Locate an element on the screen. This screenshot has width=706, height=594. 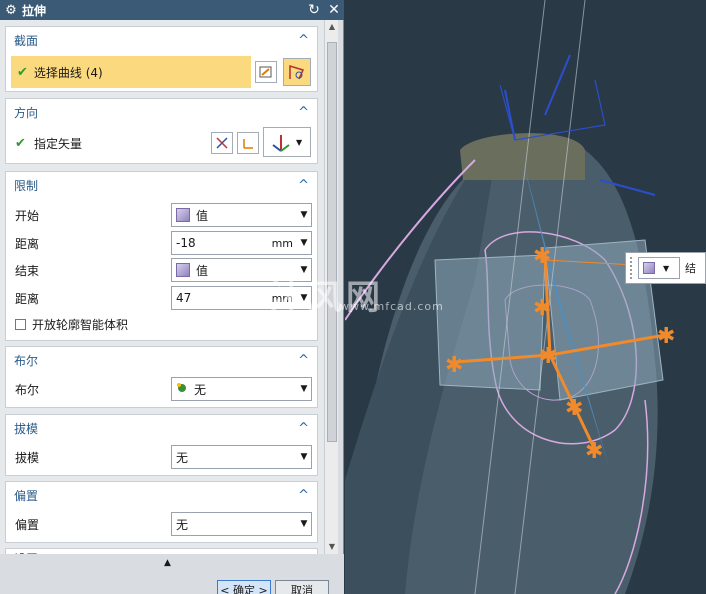
reset-icon: ↻ is located at coordinates (314, 10).